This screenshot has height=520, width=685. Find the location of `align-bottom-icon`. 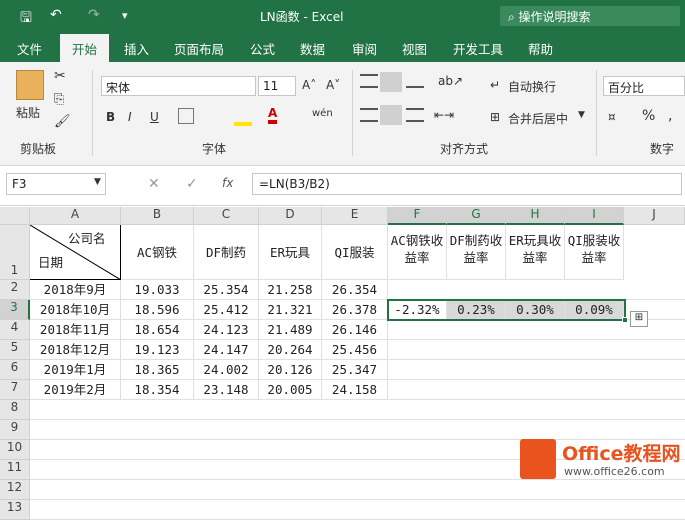

align-bottom-icon is located at coordinates (415, 81).